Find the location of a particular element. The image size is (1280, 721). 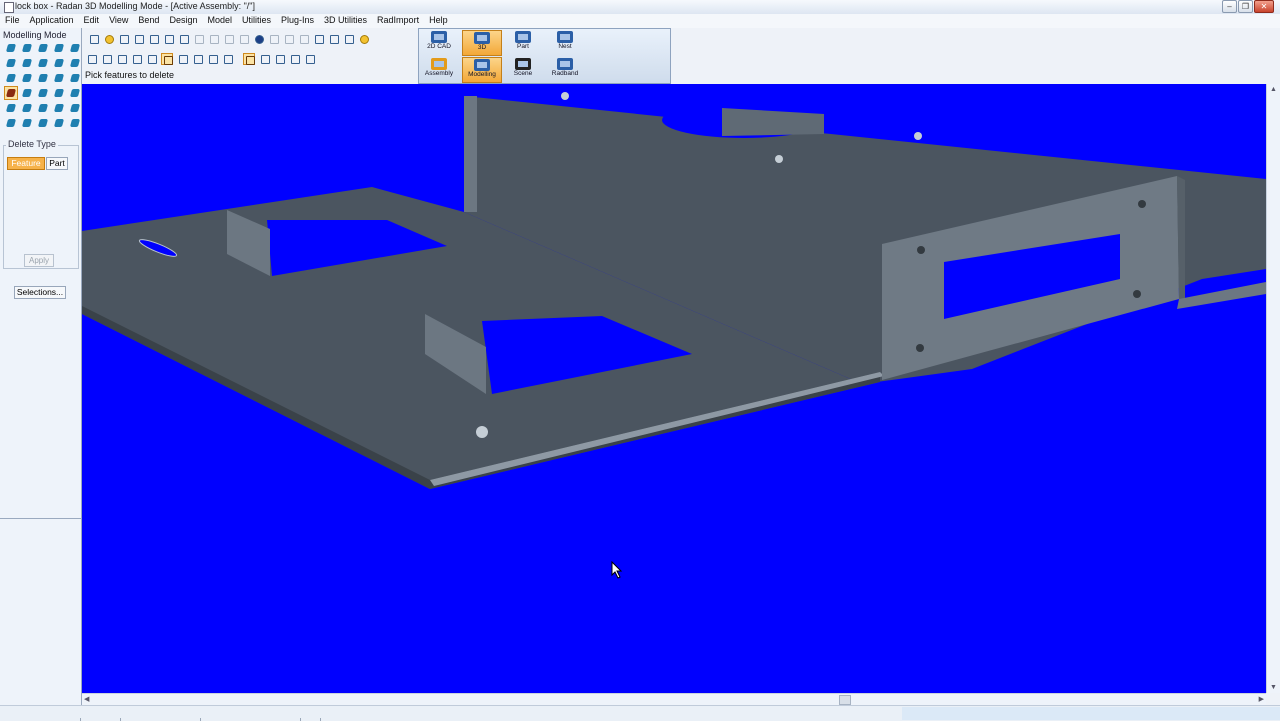

layers-icon is located at coordinates (303, 38).